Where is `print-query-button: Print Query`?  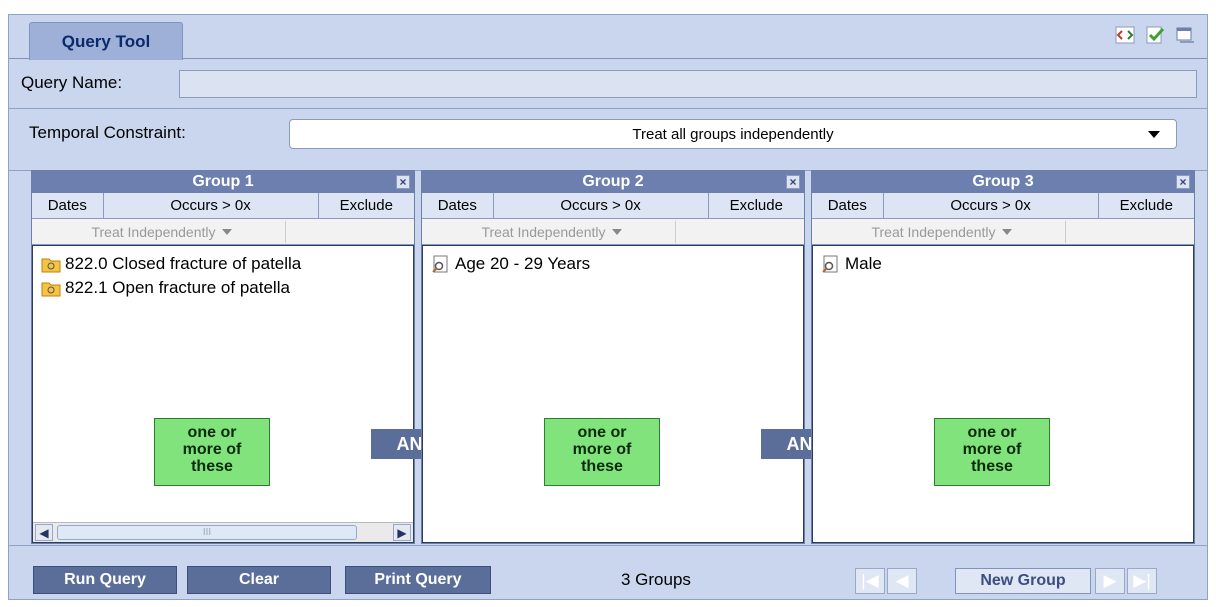
print-query-button: Print Query is located at coordinates (418, 580).